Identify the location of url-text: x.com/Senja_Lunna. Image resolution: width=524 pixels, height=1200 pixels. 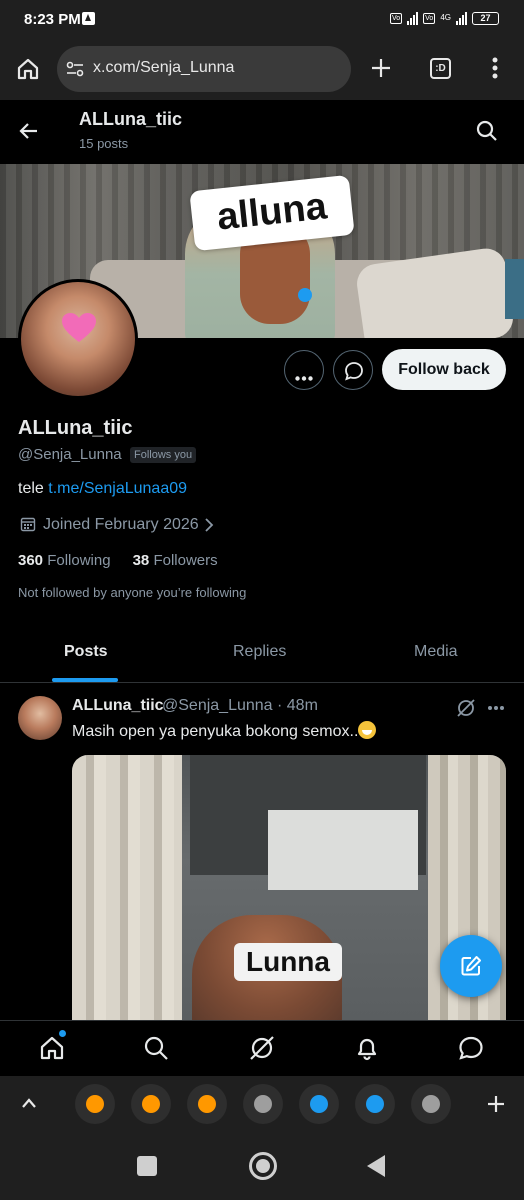
(163, 68).